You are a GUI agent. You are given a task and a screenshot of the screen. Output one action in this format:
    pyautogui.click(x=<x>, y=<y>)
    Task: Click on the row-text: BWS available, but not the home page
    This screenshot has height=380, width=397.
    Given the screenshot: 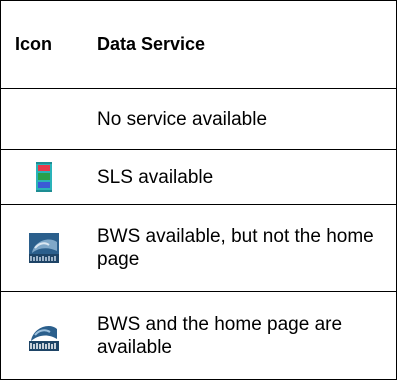 What is the action you would take?
    pyautogui.click(x=235, y=248)
    